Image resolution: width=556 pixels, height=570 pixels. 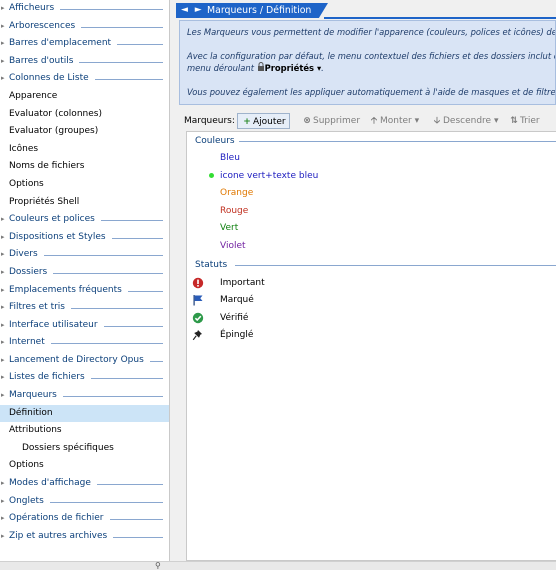 I want to click on list-item-color: Orange, so click(x=236, y=193).